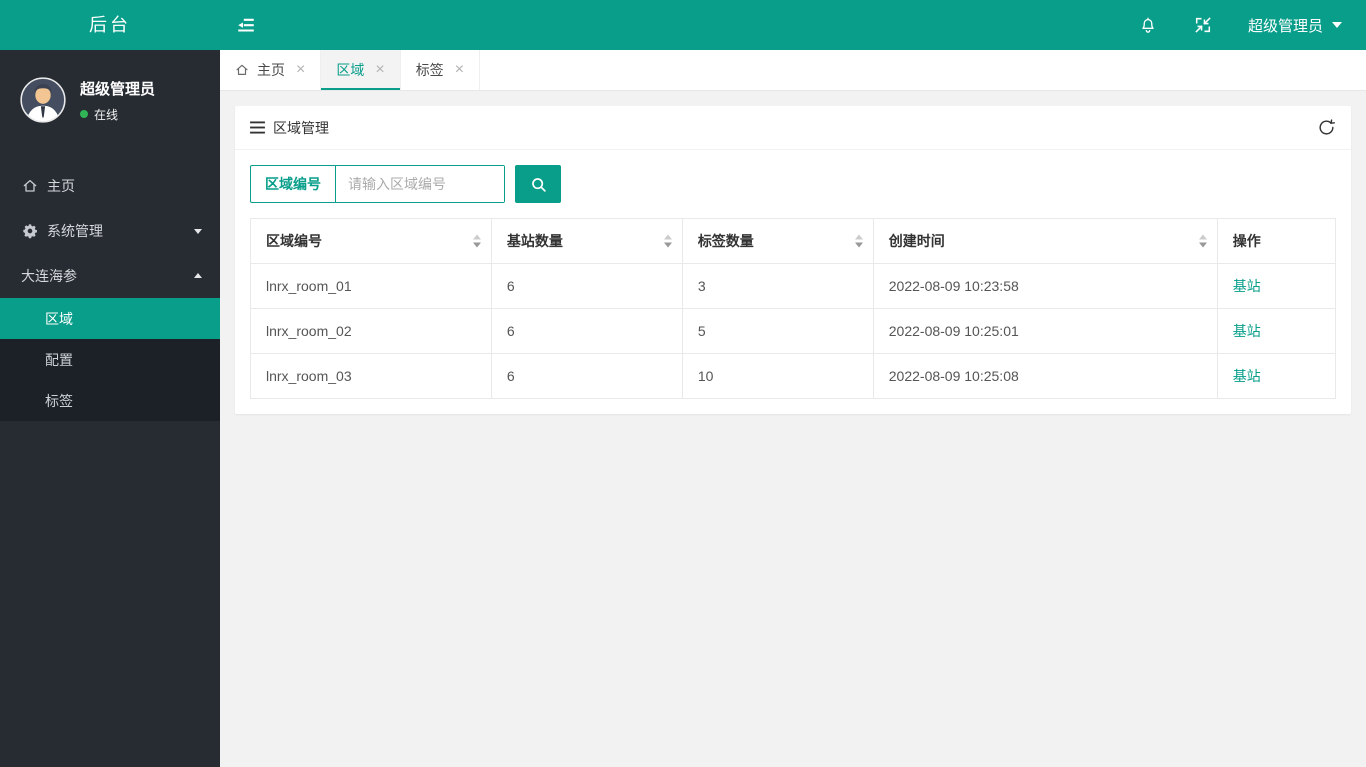  Describe the element at coordinates (371, 286) in the screenshot. I see `cell-region-code: lnrx_room_01` at that location.